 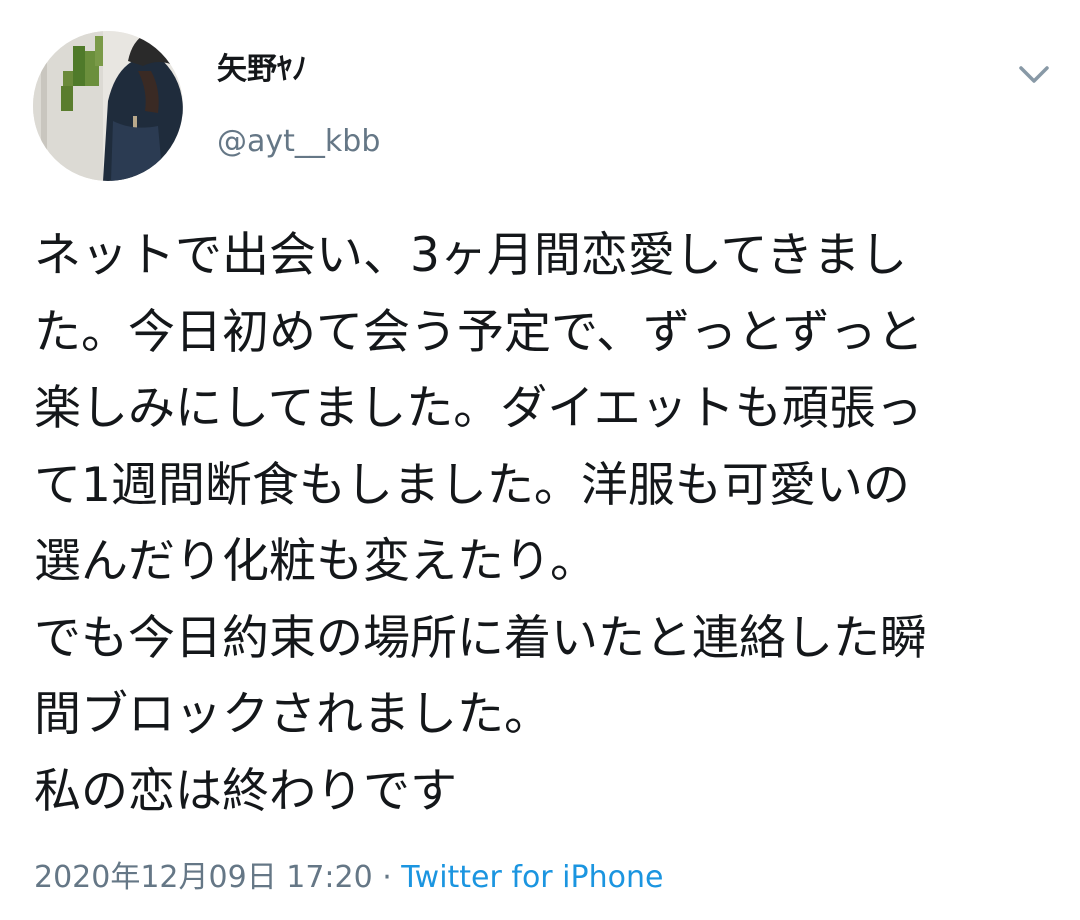 What do you see at coordinates (480, 638) in the screenshot?
I see `tweet-text-line: でも今日約束の場所に着いたと連絡した瞬` at bounding box center [480, 638].